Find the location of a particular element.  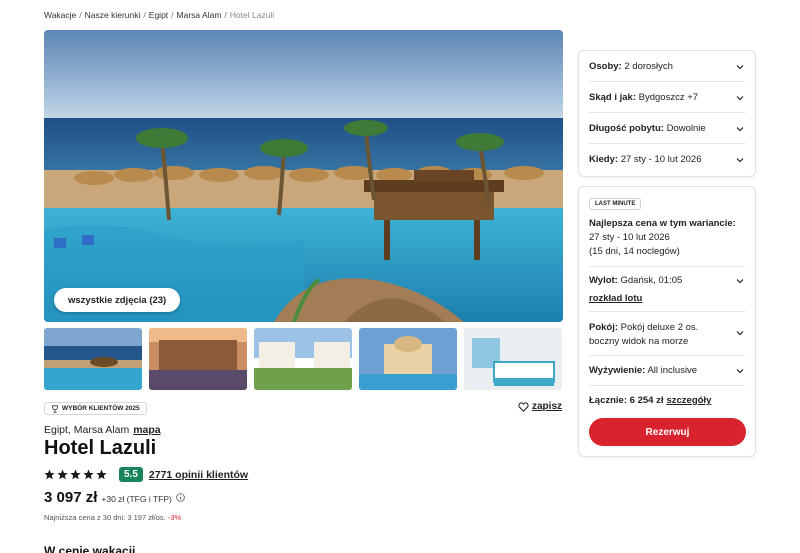

flight-label: Wylot: is located at coordinates (603, 280).